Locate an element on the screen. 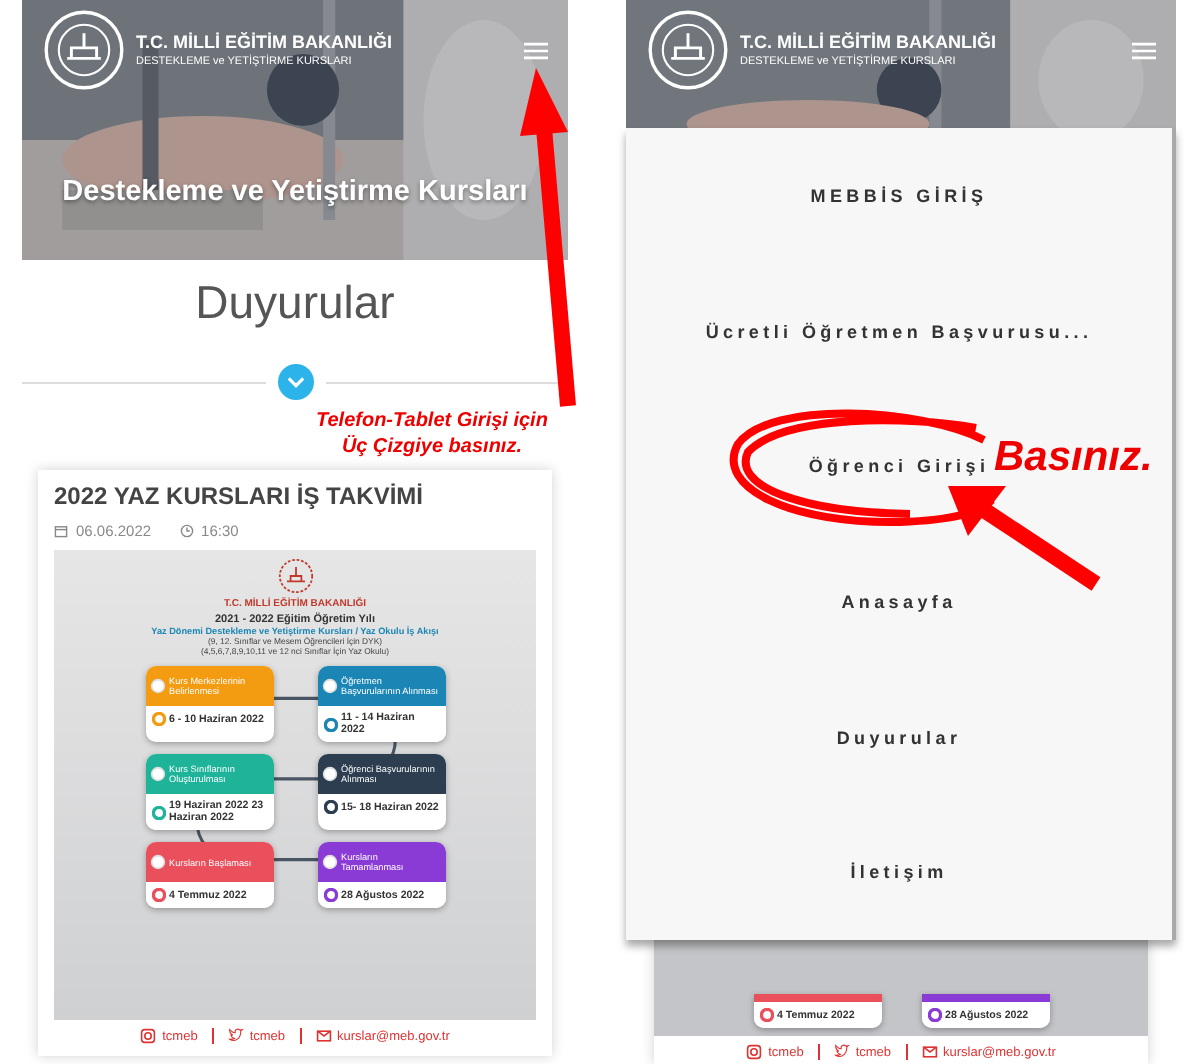 This screenshot has width=1196, height=1064. annotation-text: Telefon-Tablet Girişi için is located at coordinates (432, 421).